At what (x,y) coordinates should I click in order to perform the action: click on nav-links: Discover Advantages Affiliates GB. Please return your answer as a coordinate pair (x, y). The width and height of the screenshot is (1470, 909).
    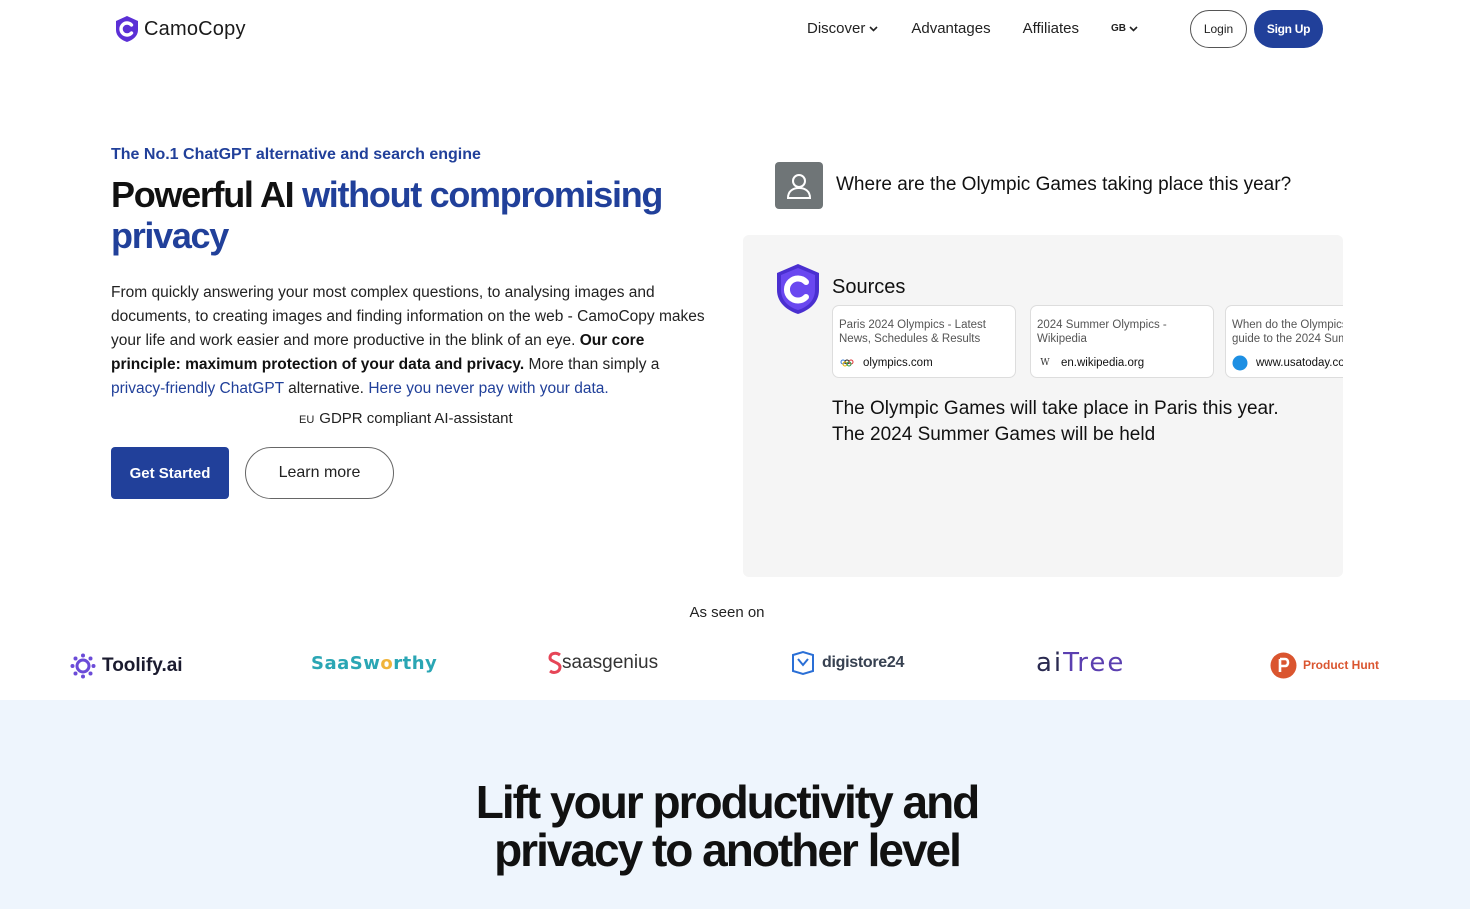
    Looking at the image, I should click on (972, 28).